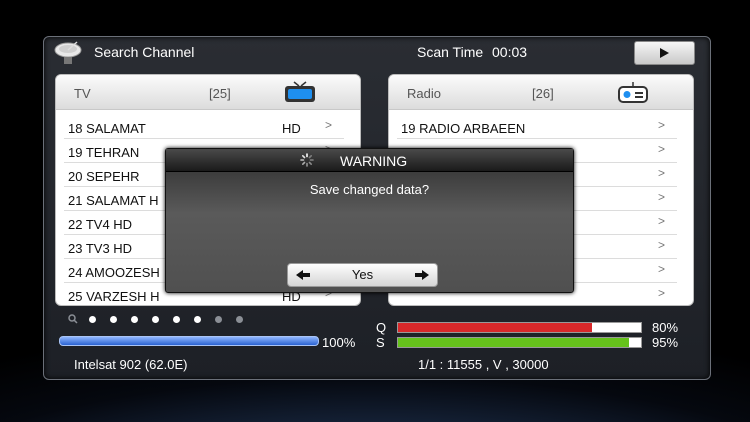  I want to click on tv-channel-row: 18 SALAMAT HD >, so click(204, 127).